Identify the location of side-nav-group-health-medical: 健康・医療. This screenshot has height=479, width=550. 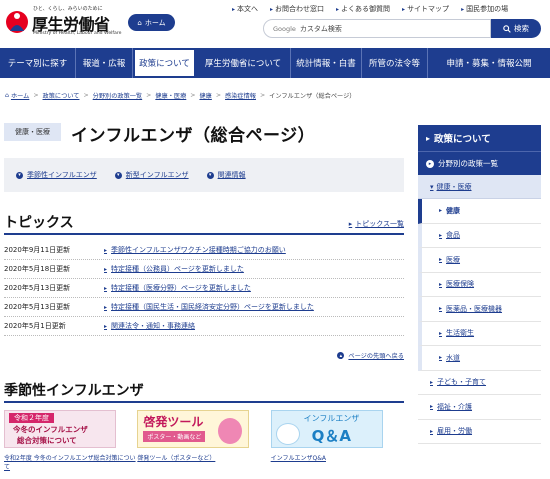
(479, 187).